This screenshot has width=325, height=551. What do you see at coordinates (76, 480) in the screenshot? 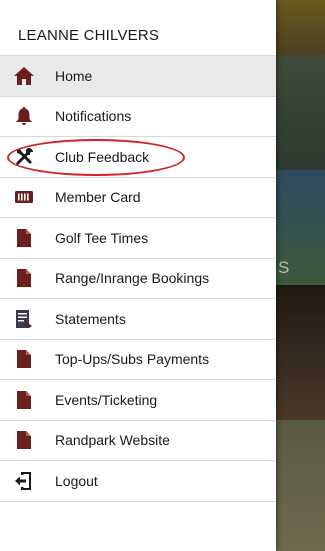
I see `menu-item-label: Logout` at bounding box center [76, 480].